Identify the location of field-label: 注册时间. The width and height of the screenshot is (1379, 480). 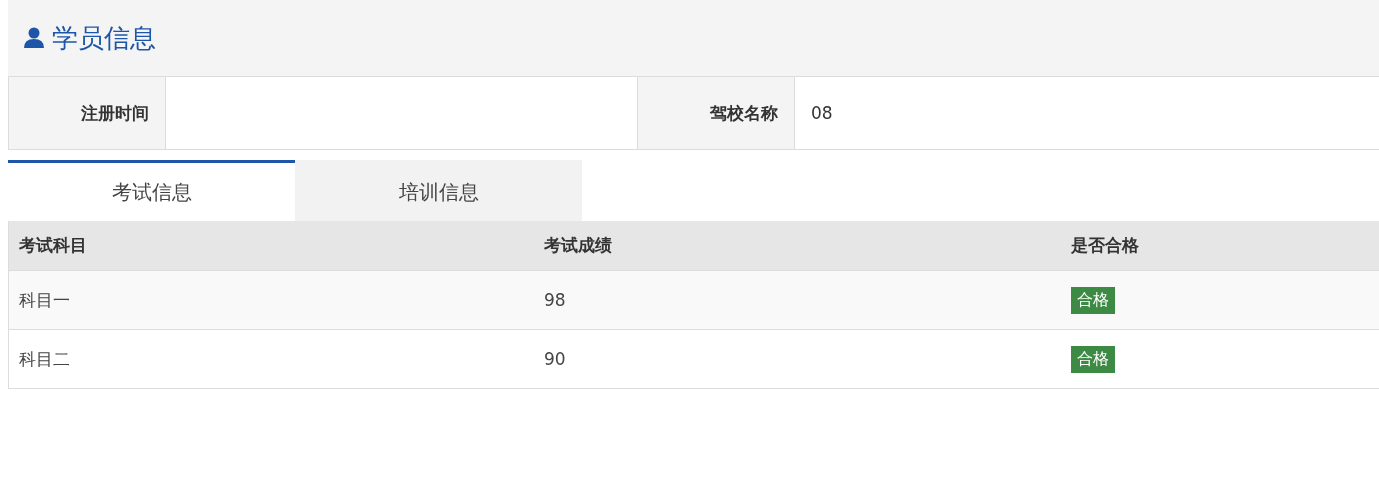
(87, 113).